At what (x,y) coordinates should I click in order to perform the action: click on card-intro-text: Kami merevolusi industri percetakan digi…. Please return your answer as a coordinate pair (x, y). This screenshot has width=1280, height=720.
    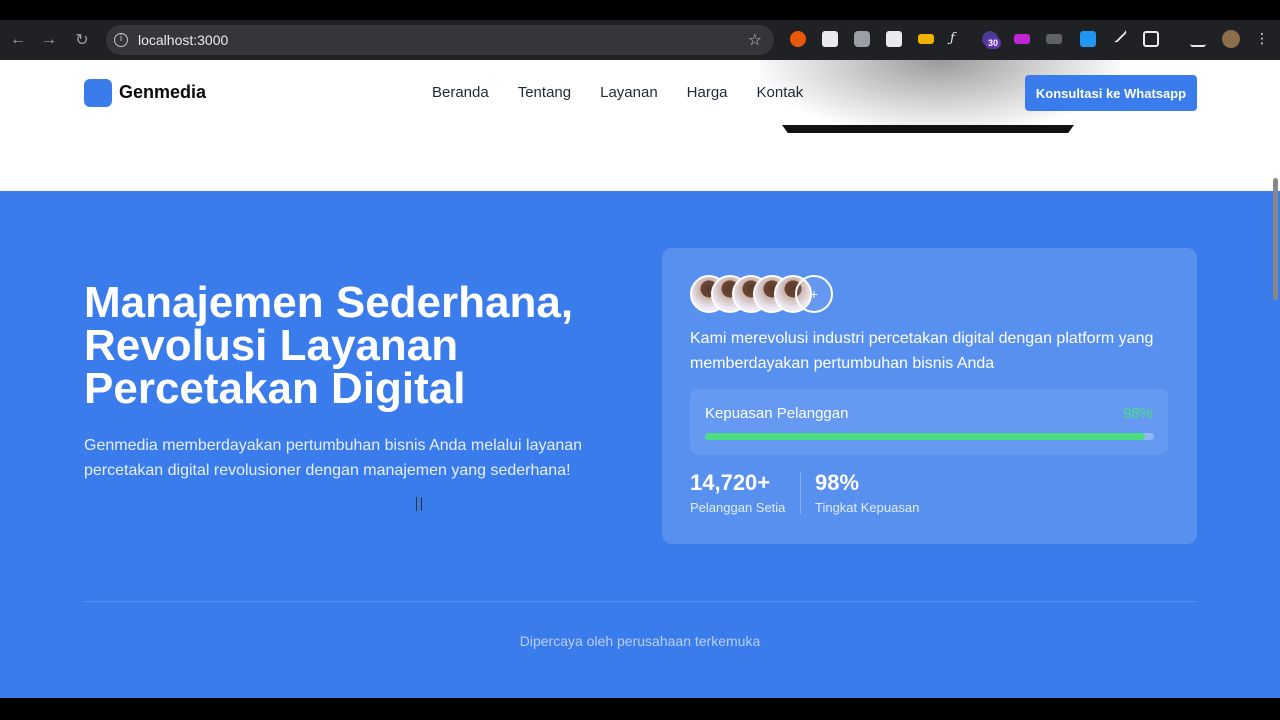
    Looking at the image, I should click on (922, 351).